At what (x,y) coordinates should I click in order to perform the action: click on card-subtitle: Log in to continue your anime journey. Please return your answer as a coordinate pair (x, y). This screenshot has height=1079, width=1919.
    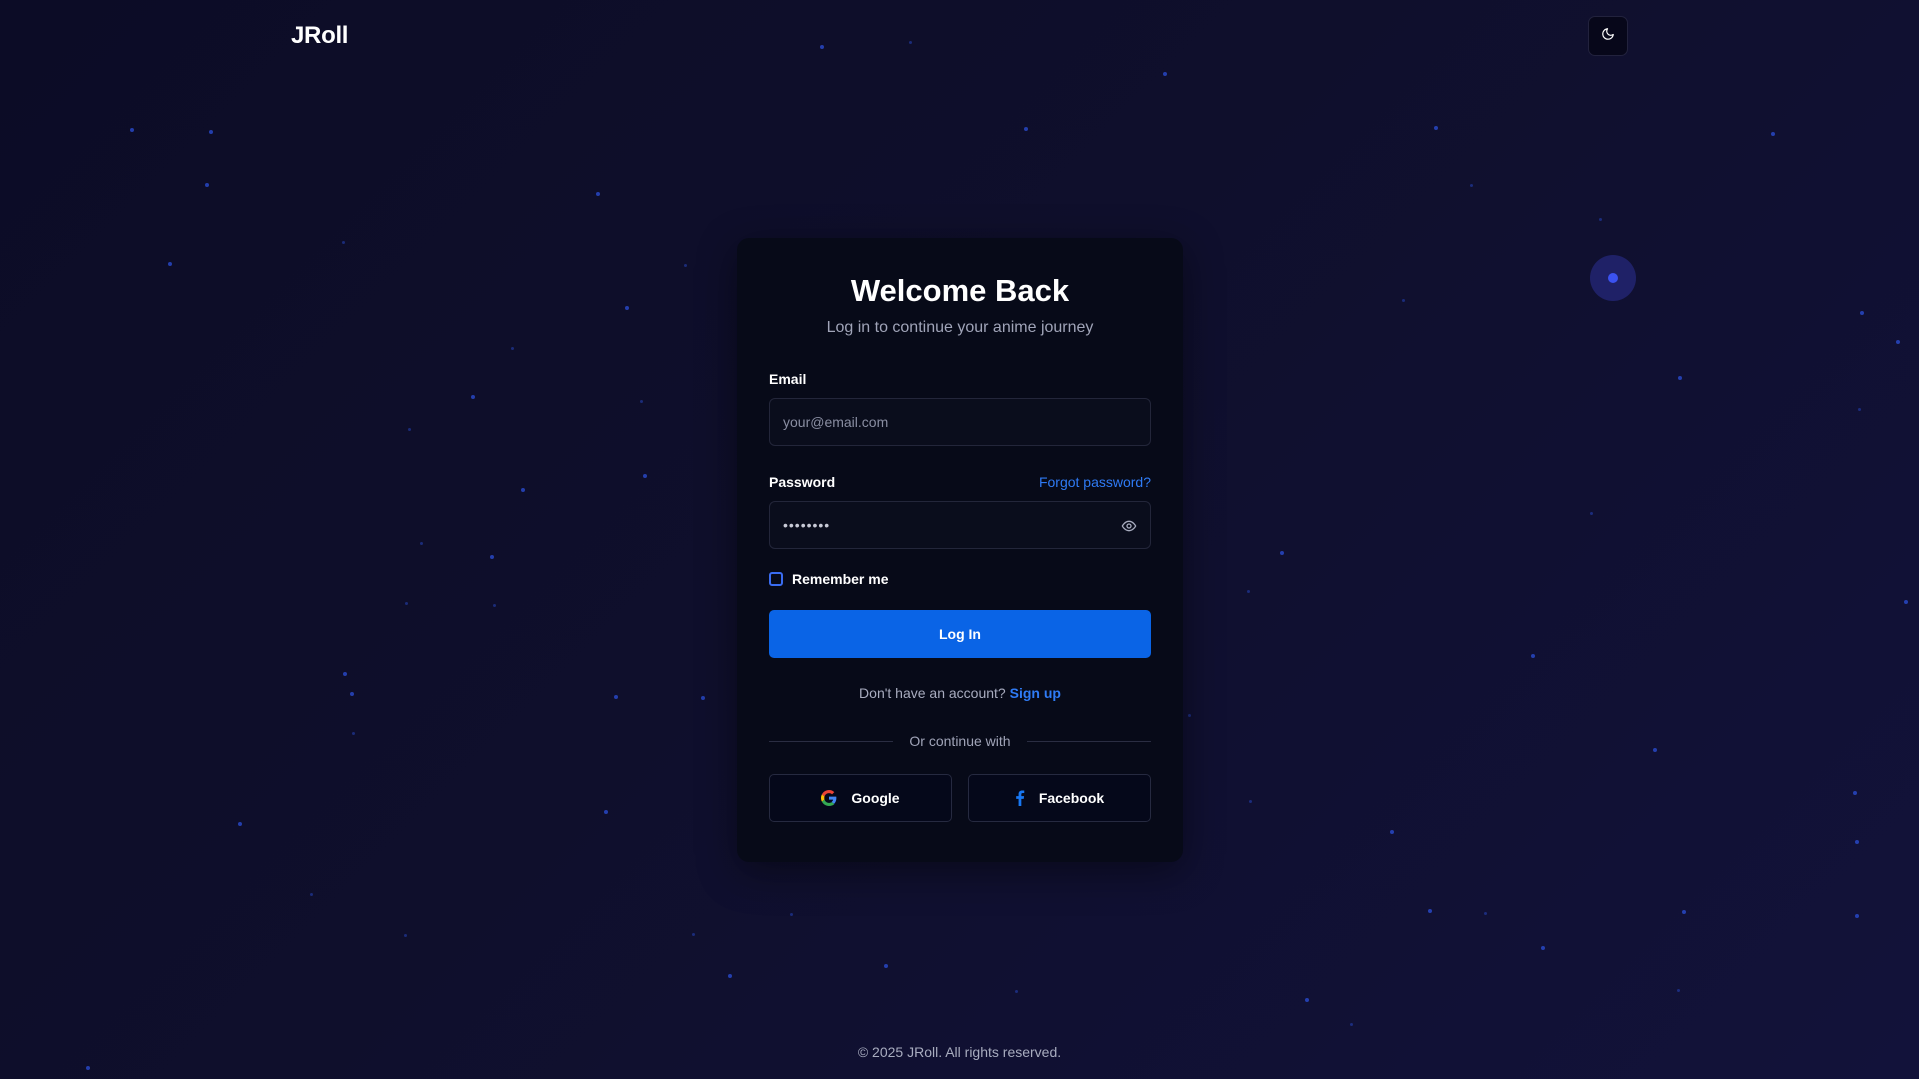
    Looking at the image, I should click on (960, 328).